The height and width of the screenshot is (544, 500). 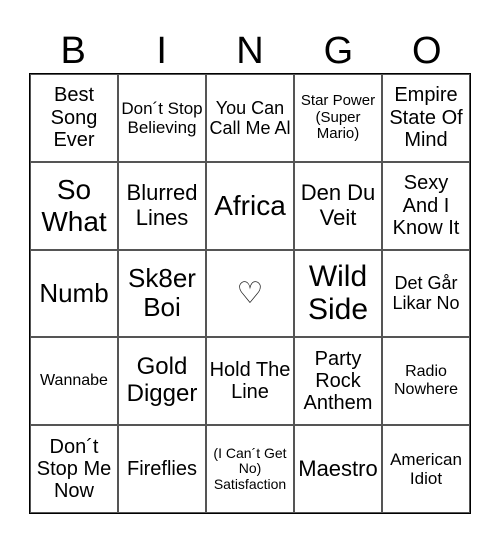 What do you see at coordinates (73, 51) in the screenshot?
I see `header-letter-b: B` at bounding box center [73, 51].